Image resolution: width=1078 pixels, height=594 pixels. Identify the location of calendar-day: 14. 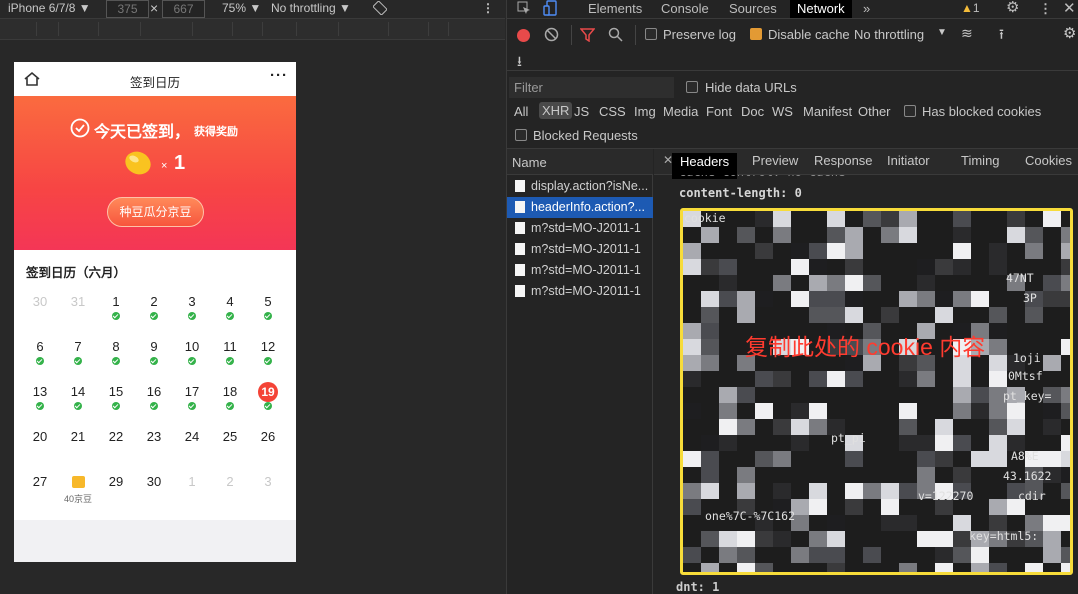
(78, 391).